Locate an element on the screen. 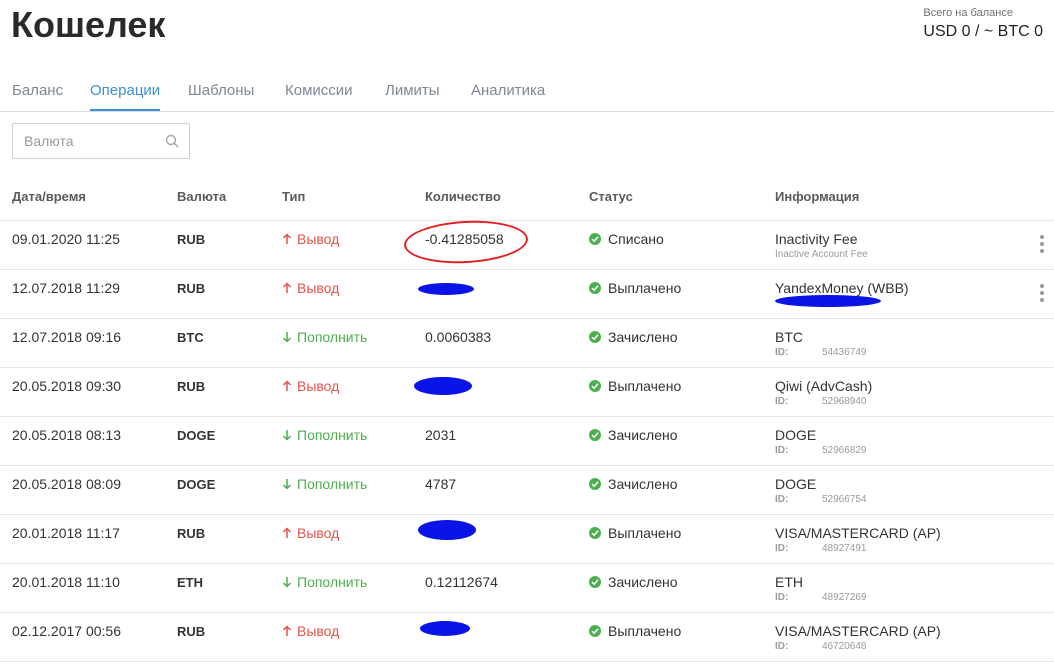  row-status-label: Списано is located at coordinates (636, 239).